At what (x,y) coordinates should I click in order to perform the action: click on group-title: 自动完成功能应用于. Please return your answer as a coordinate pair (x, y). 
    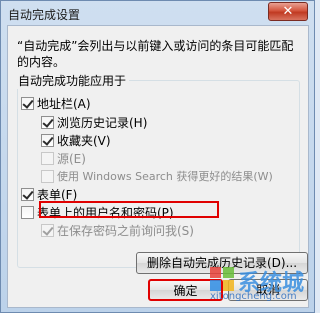
    Looking at the image, I should click on (72, 80).